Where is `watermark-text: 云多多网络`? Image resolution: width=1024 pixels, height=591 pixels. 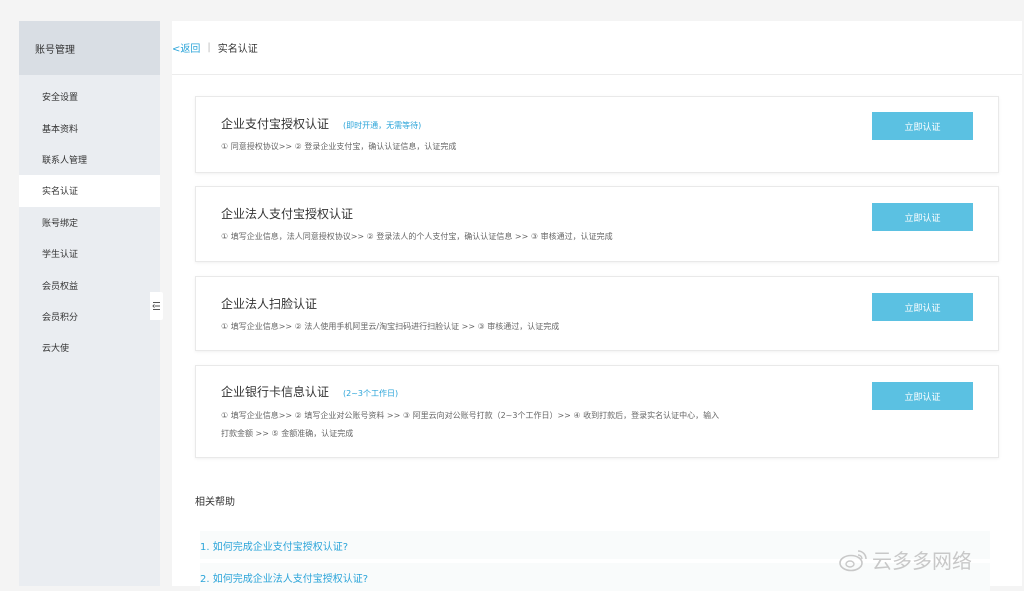
watermark-text: 云多多网络 is located at coordinates (922, 561).